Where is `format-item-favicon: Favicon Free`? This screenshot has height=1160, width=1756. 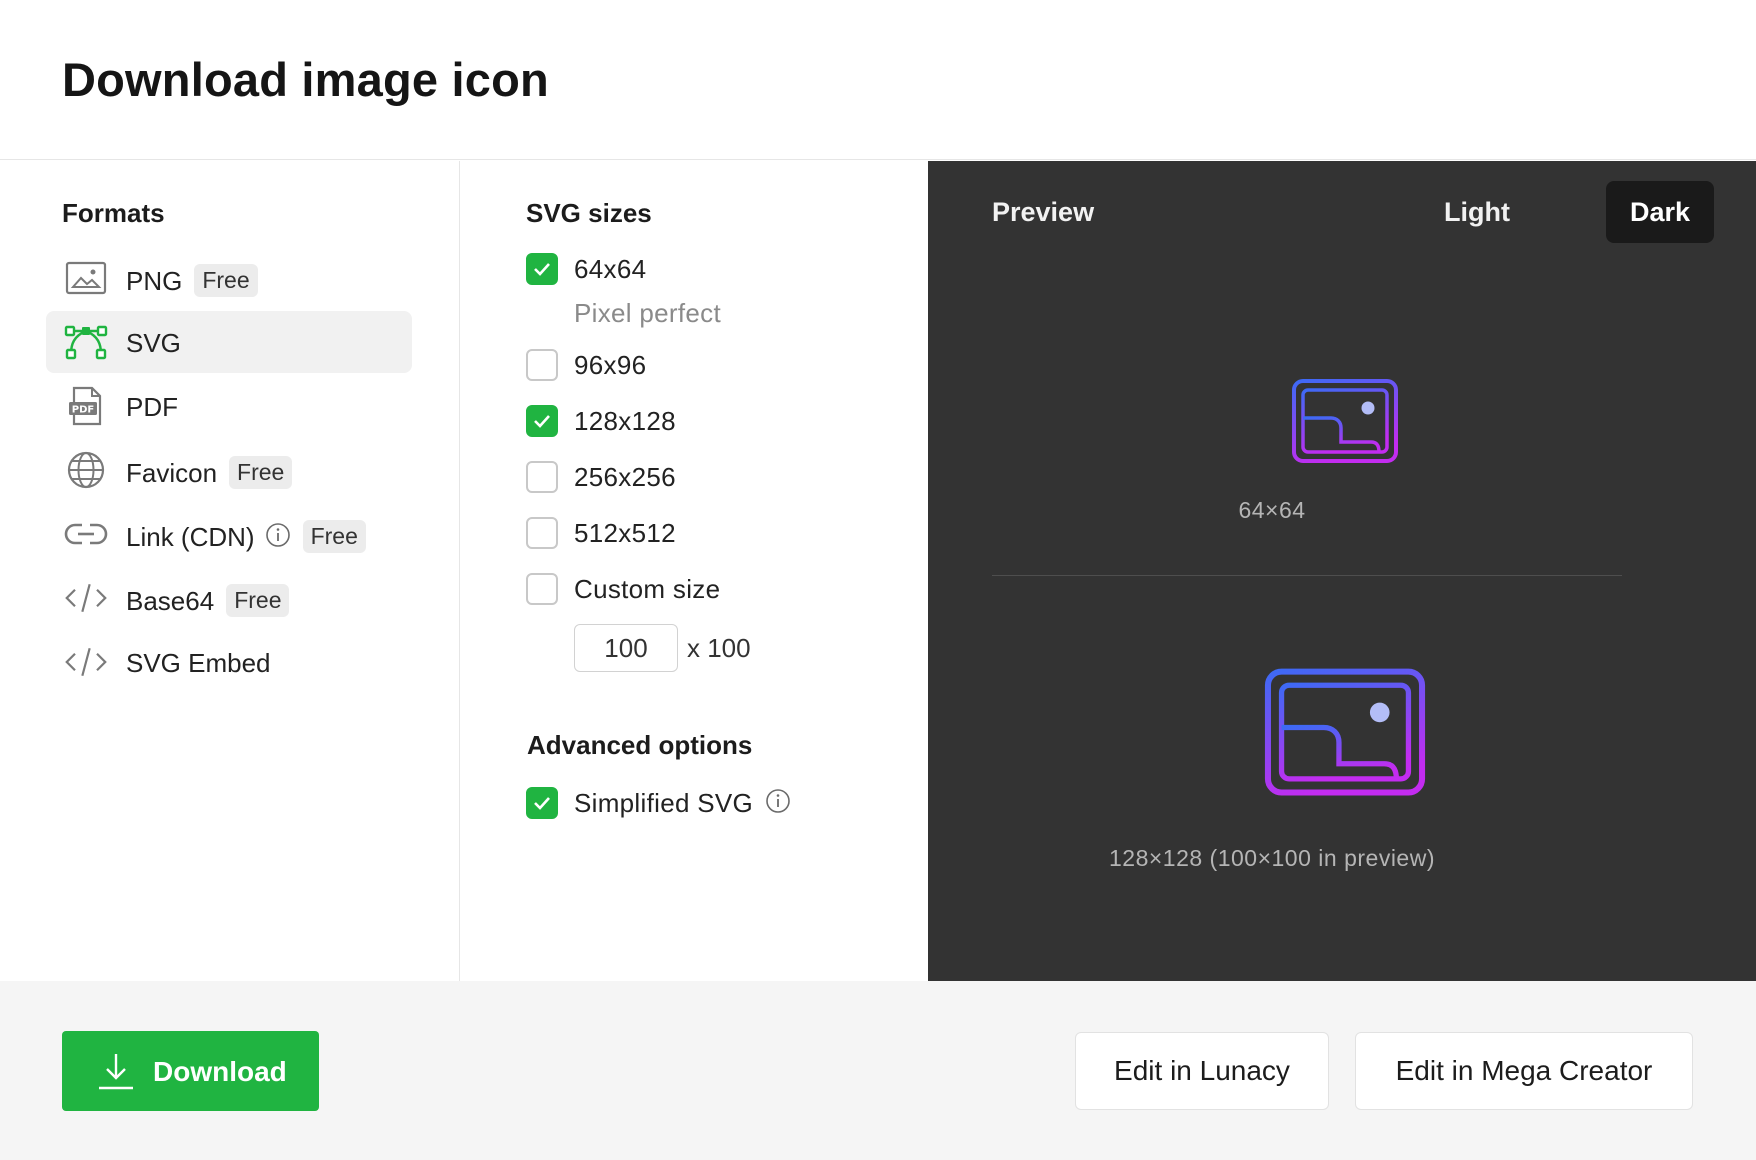
format-item-favicon: Favicon Free is located at coordinates (229, 470).